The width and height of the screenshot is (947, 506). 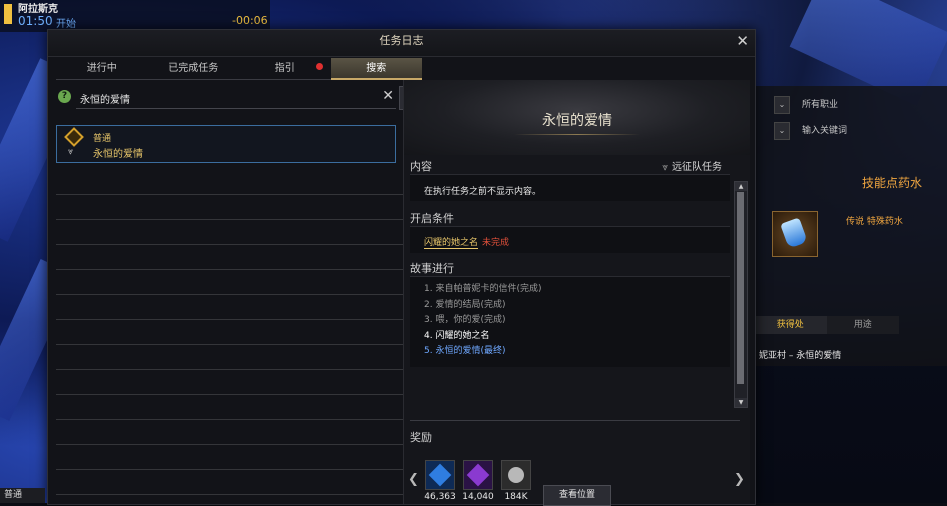 What do you see at coordinates (432, 268) in the screenshot?
I see `story-label: 故事进行` at bounding box center [432, 268].